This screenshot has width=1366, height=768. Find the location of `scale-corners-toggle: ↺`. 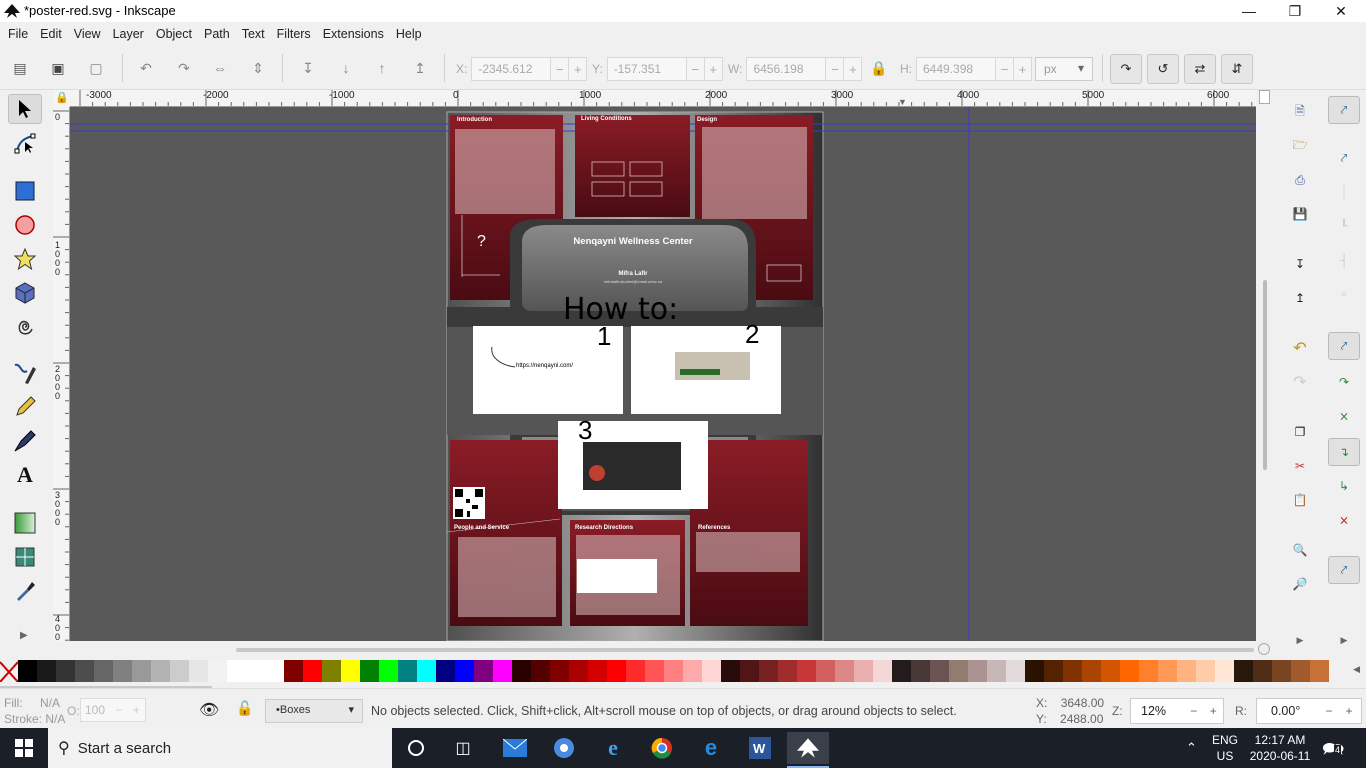

scale-corners-toggle: ↺ is located at coordinates (1163, 69).